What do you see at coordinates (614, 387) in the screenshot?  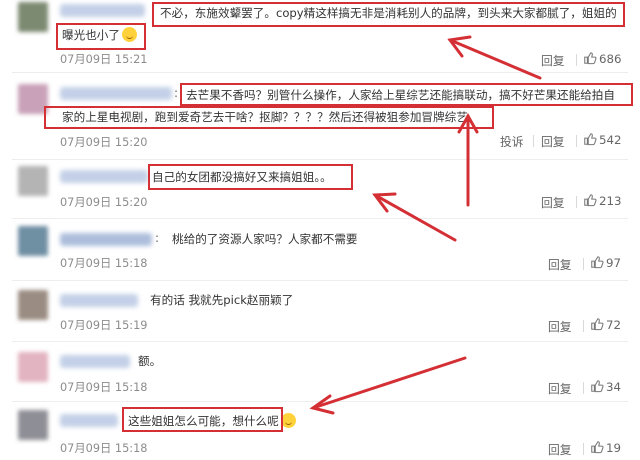 I see `like-count: 34` at bounding box center [614, 387].